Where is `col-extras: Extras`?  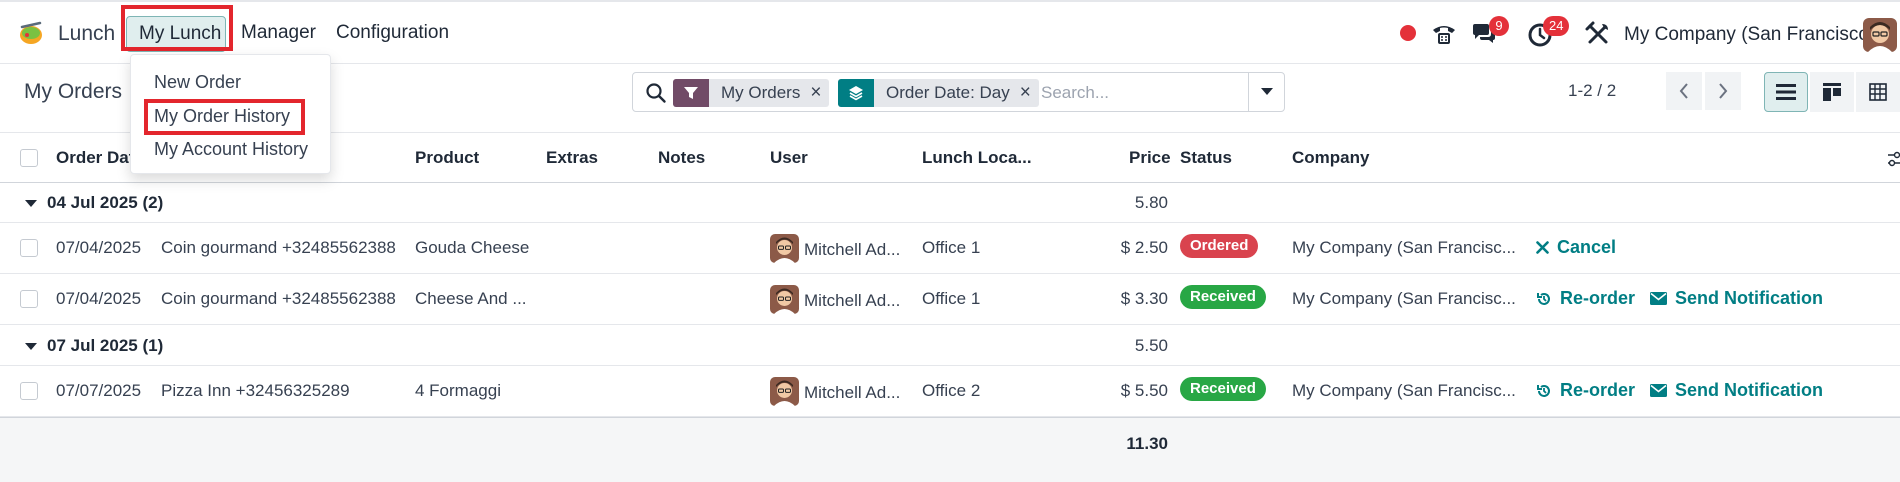 col-extras: Extras is located at coordinates (572, 158).